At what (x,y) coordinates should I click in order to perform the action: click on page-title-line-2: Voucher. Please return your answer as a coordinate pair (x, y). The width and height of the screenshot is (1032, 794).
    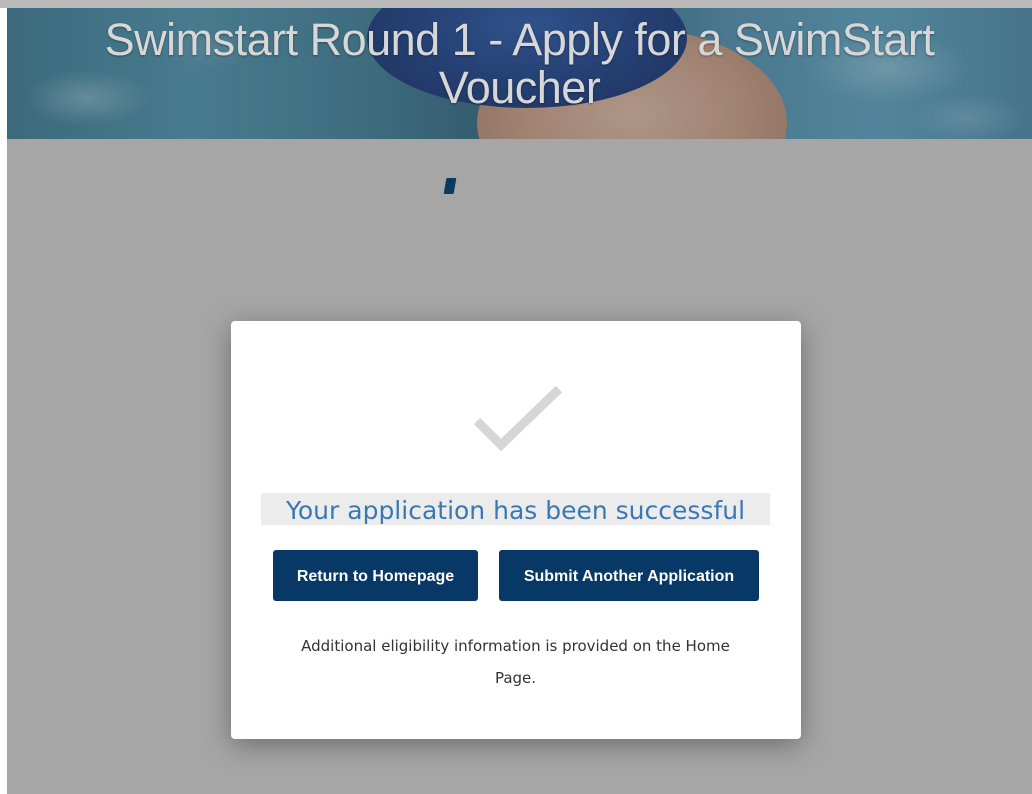
    Looking at the image, I should click on (519, 87).